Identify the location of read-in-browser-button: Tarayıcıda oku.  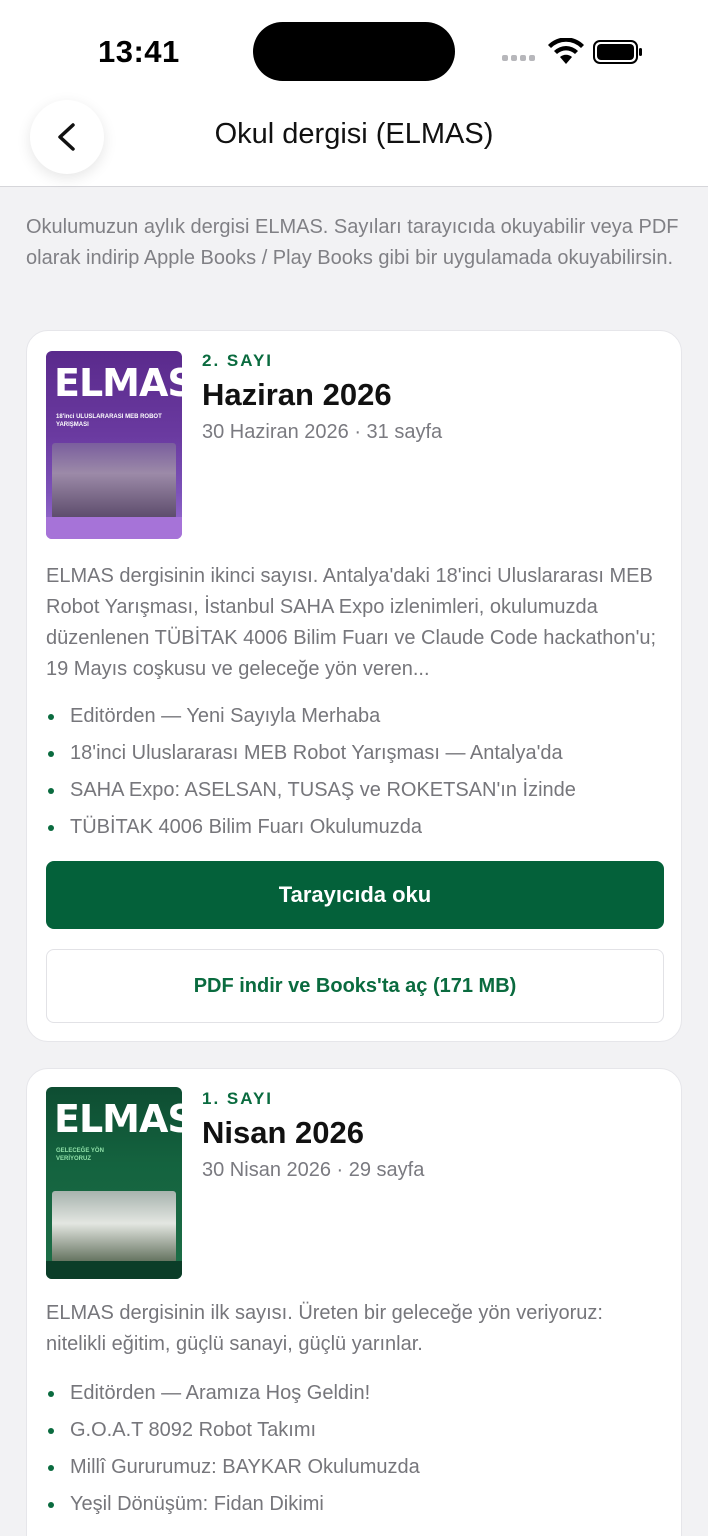
(355, 895).